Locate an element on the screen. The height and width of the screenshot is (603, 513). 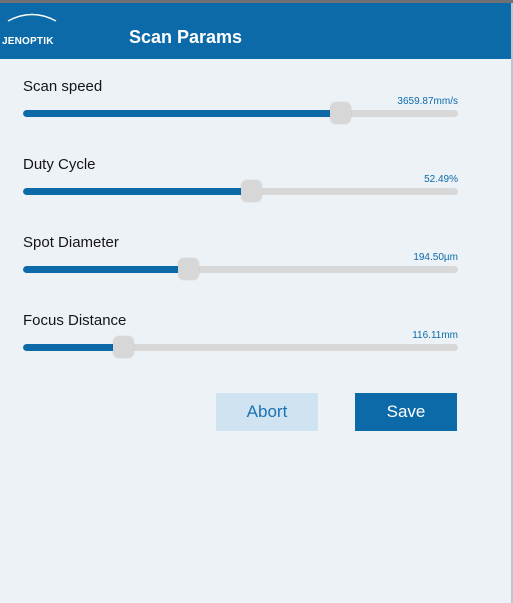
scan-speed-track is located at coordinates (240, 113).